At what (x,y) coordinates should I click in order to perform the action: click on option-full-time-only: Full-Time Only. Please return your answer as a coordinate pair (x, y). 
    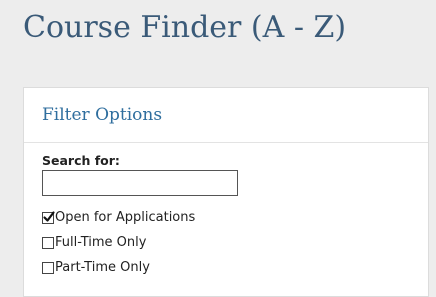
    Looking at the image, I should click on (94, 243).